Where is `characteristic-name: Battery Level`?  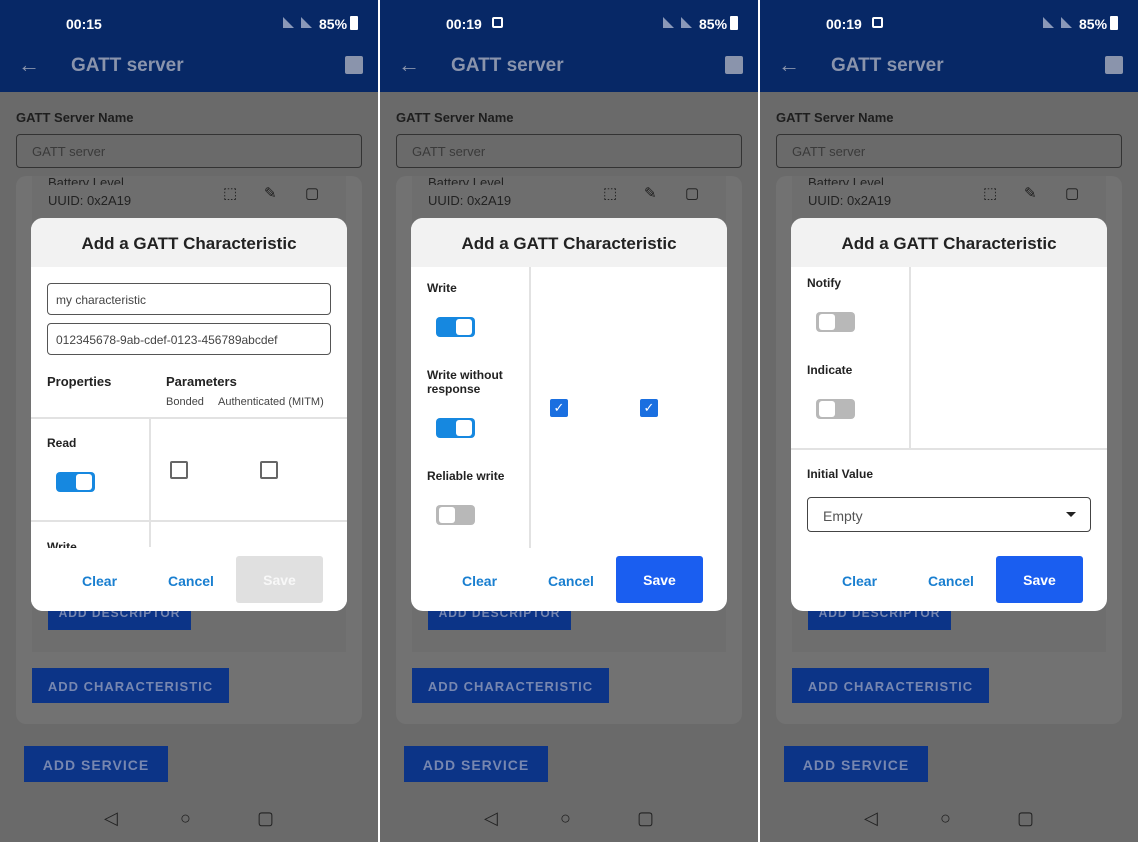
characteristic-name: Battery Level is located at coordinates (86, 180).